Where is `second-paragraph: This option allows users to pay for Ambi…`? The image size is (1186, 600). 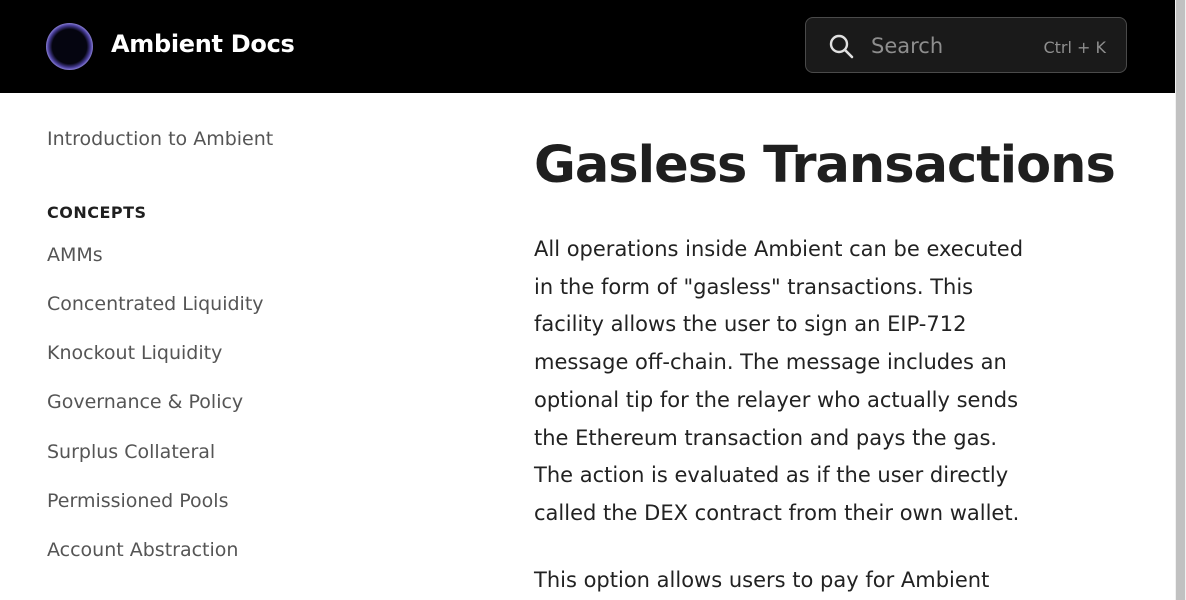 second-paragraph: This option allows users to pay for Ambi… is located at coordinates (834, 581).